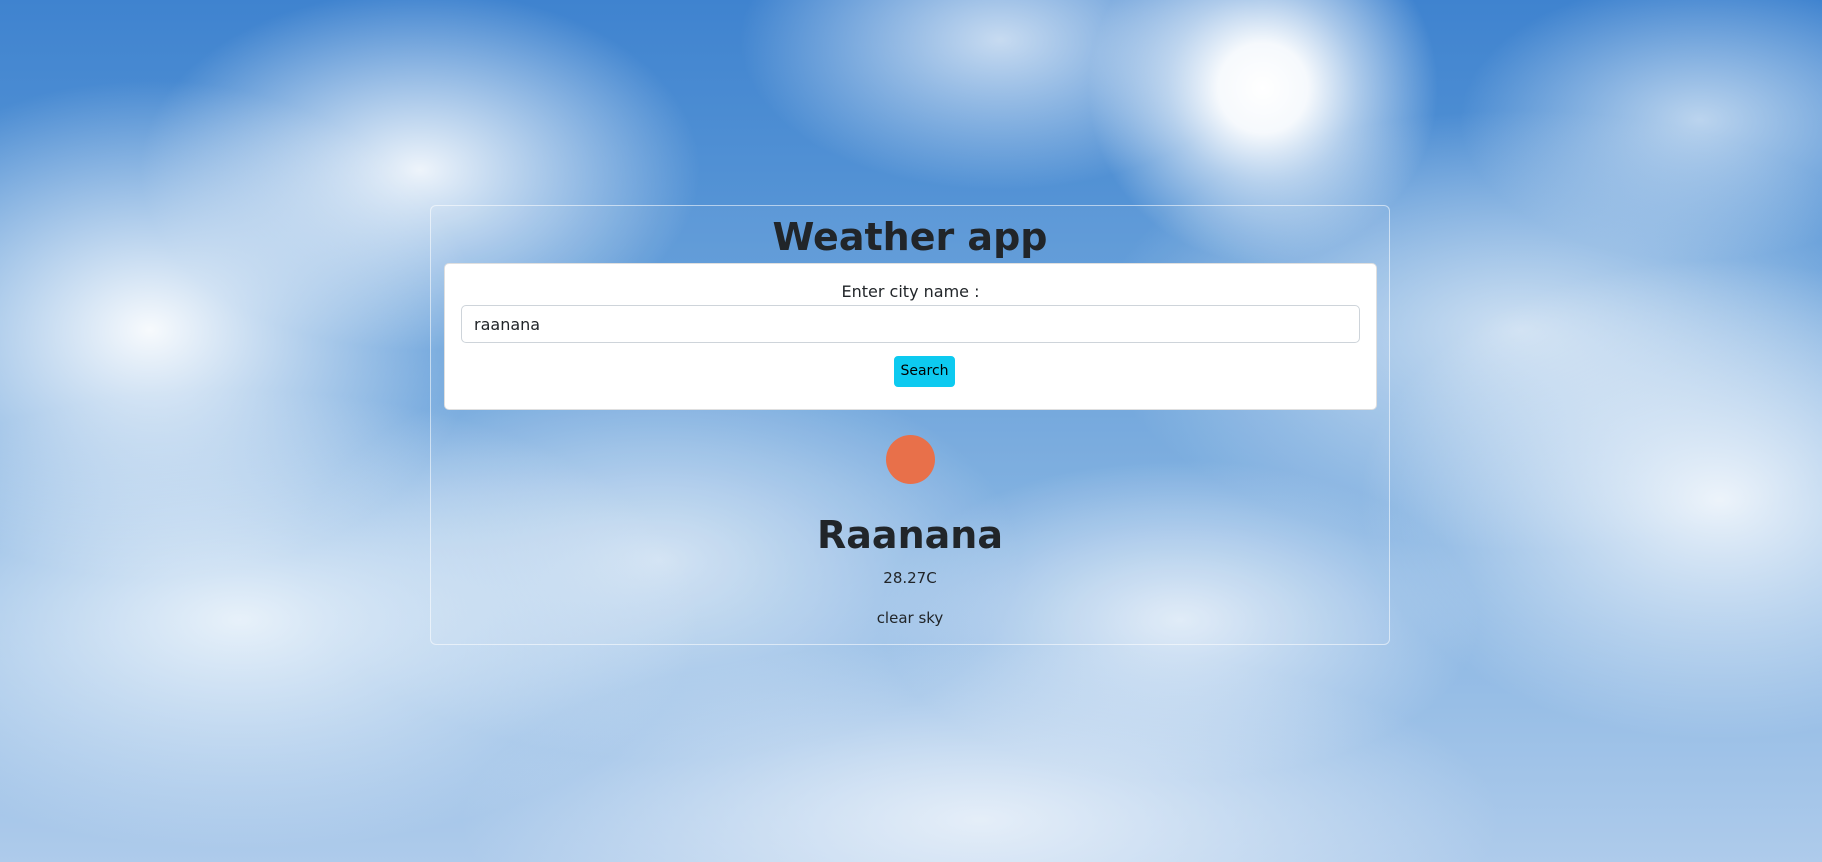 Image resolution: width=1822 pixels, height=862 pixels. Describe the element at coordinates (910, 237) in the screenshot. I see `app-title: Weather app` at that location.